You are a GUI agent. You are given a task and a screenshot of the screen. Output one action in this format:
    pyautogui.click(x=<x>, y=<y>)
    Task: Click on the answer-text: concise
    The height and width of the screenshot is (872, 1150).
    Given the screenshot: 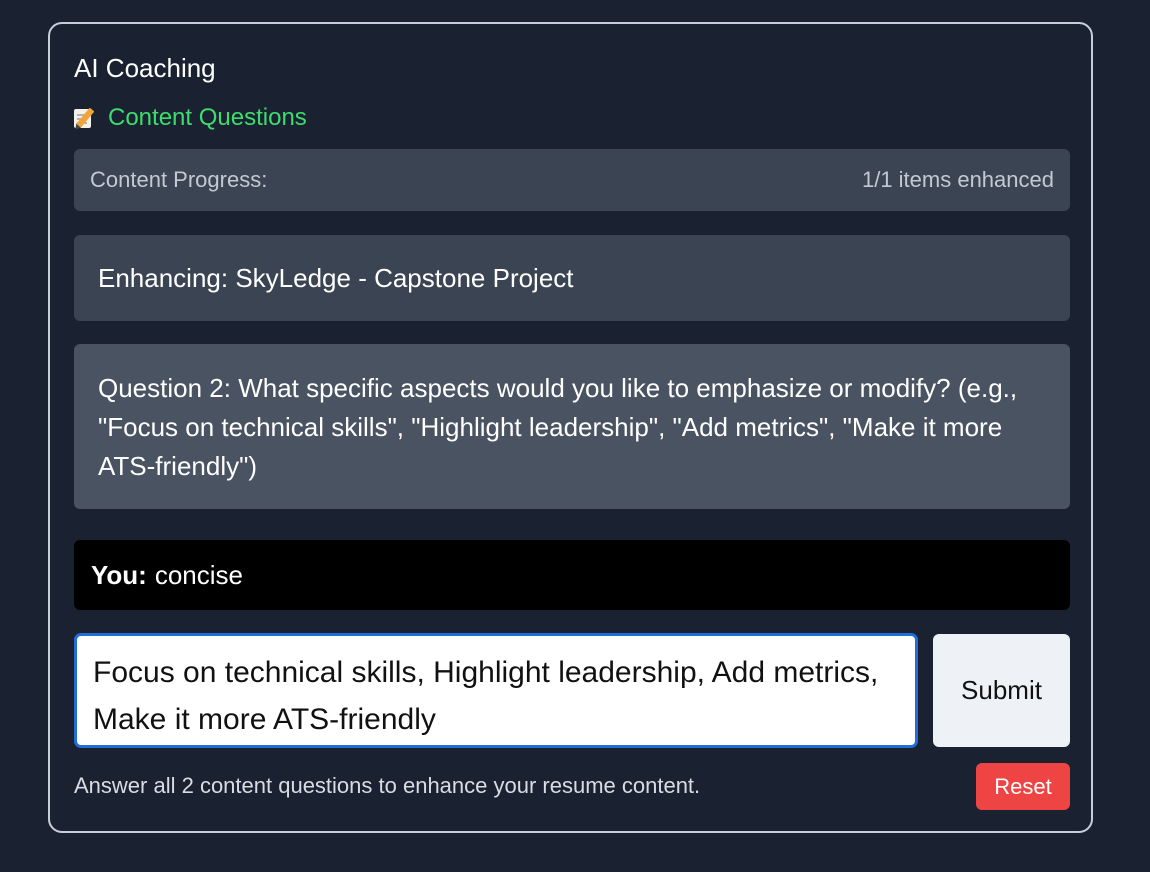 What is the action you would take?
    pyautogui.click(x=198, y=574)
    